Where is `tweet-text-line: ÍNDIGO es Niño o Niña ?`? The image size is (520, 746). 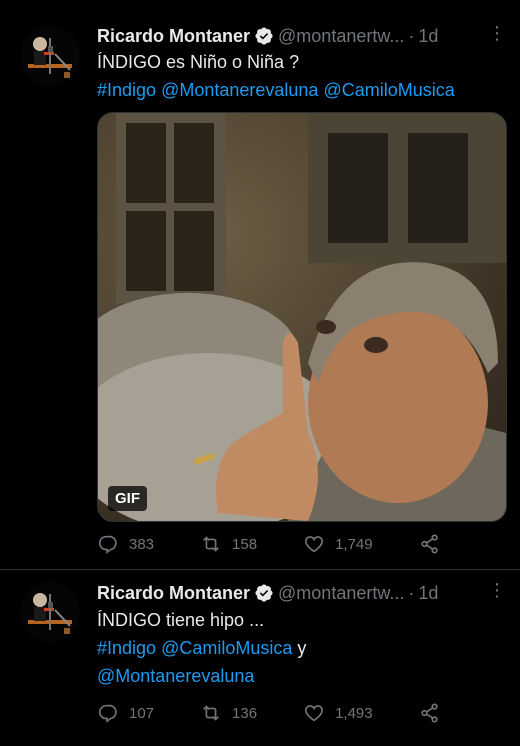
tweet-text-line: ÍNDIGO es Niño o Niña ? is located at coordinates (198, 62).